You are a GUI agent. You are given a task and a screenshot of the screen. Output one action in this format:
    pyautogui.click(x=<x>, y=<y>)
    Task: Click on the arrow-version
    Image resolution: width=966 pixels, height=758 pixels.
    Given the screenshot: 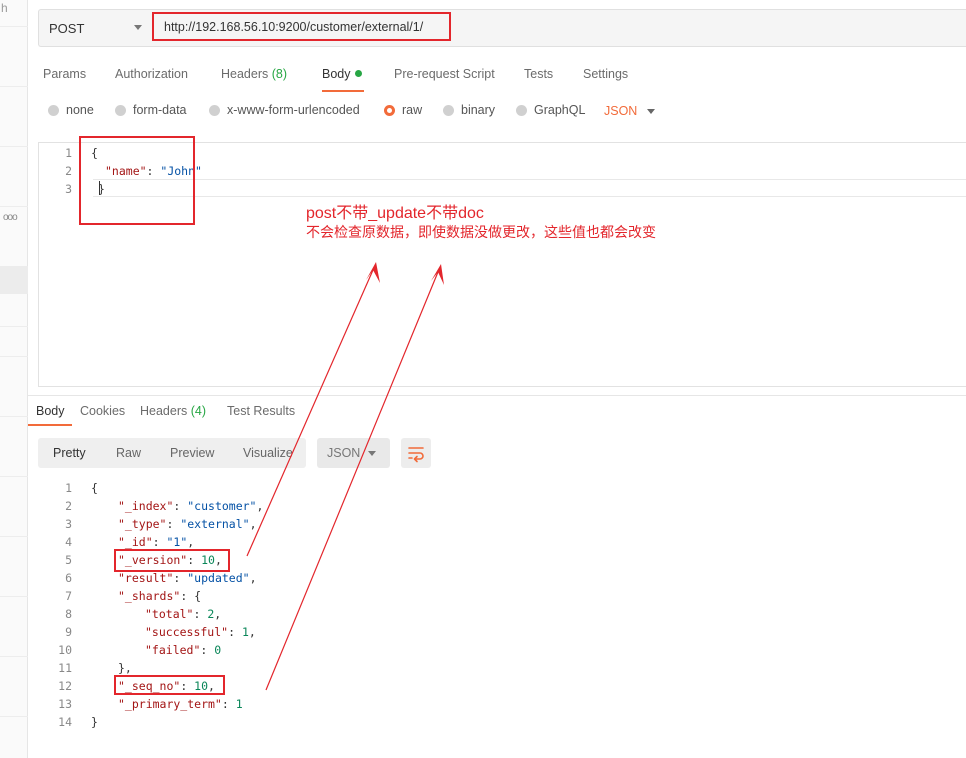 What is the action you would take?
    pyautogui.click(x=310, y=413)
    